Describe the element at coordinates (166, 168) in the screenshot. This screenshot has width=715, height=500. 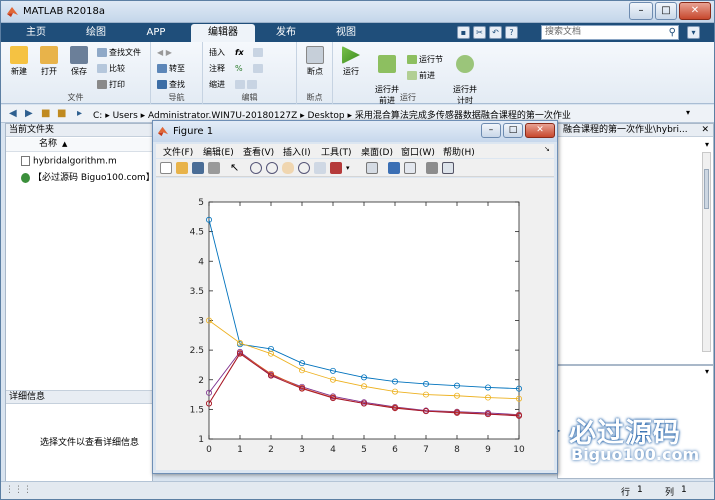
I see `new-figure-icon` at that location.